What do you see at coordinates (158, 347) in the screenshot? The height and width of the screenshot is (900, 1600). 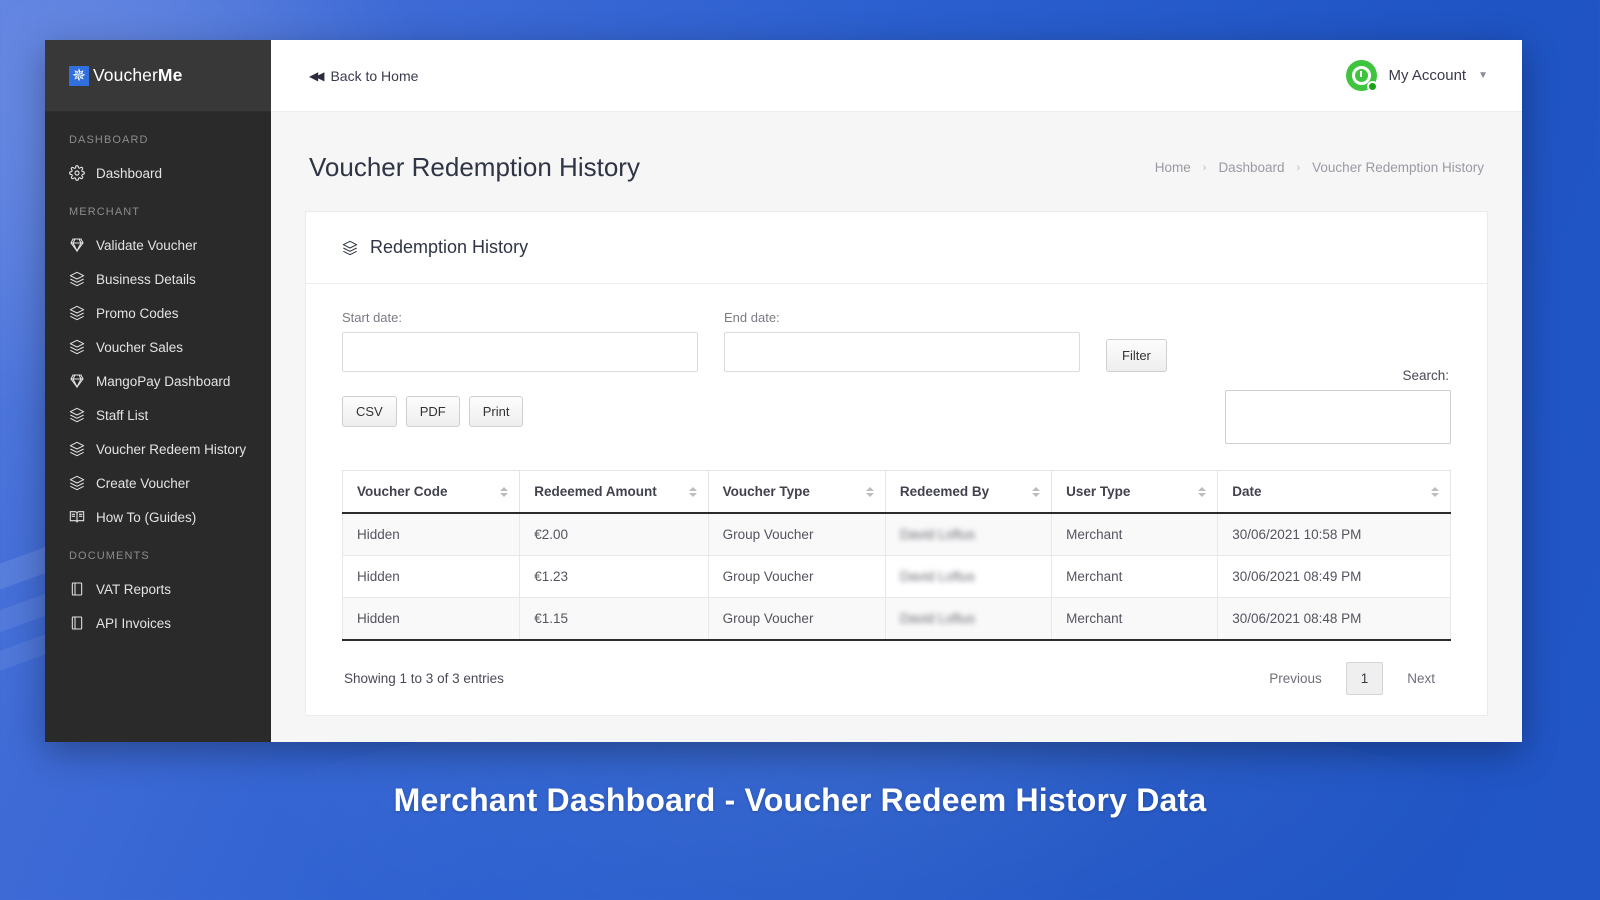 I see `sidebar-item-voucher-sales: Voucher Sales` at bounding box center [158, 347].